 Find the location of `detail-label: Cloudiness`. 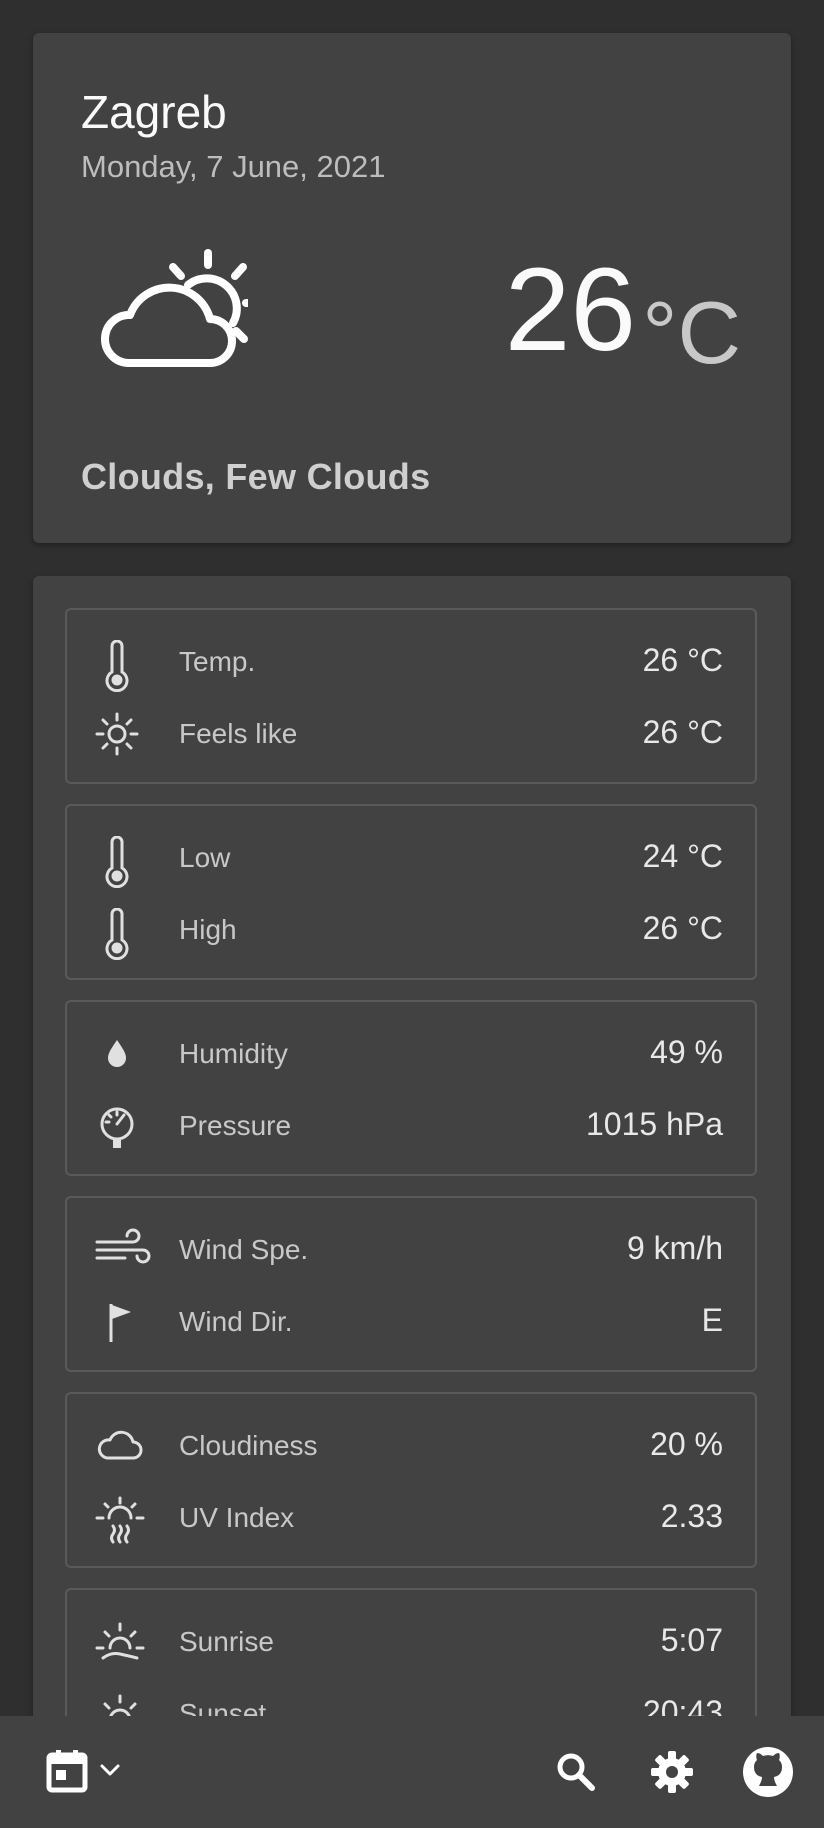

detail-label: Cloudiness is located at coordinates (248, 1445).